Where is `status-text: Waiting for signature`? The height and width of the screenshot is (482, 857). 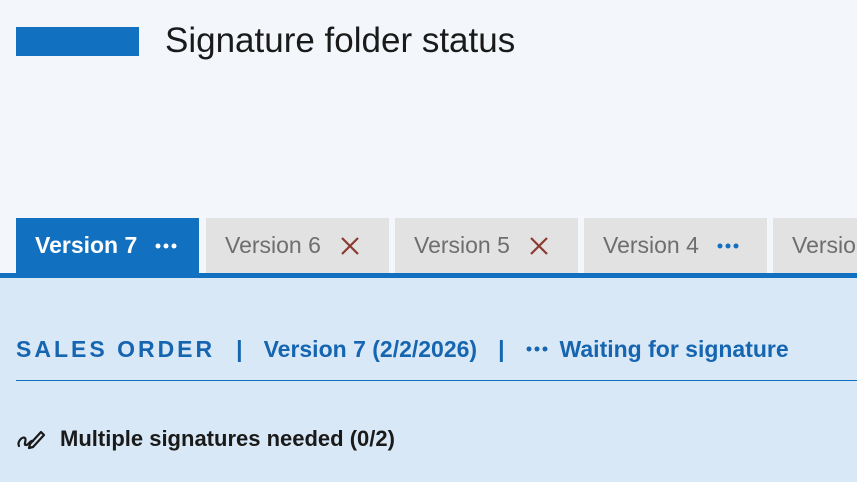
status-text: Waiting for signature is located at coordinates (674, 348).